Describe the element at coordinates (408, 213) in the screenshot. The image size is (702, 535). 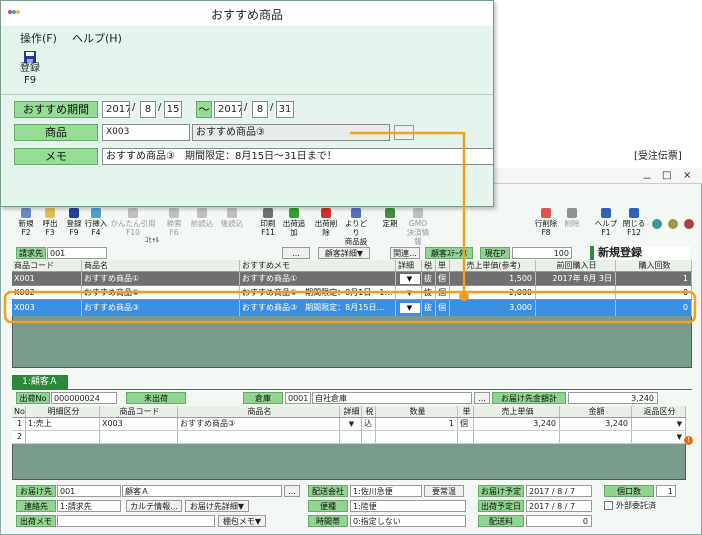
I see `highlight-connector` at that location.